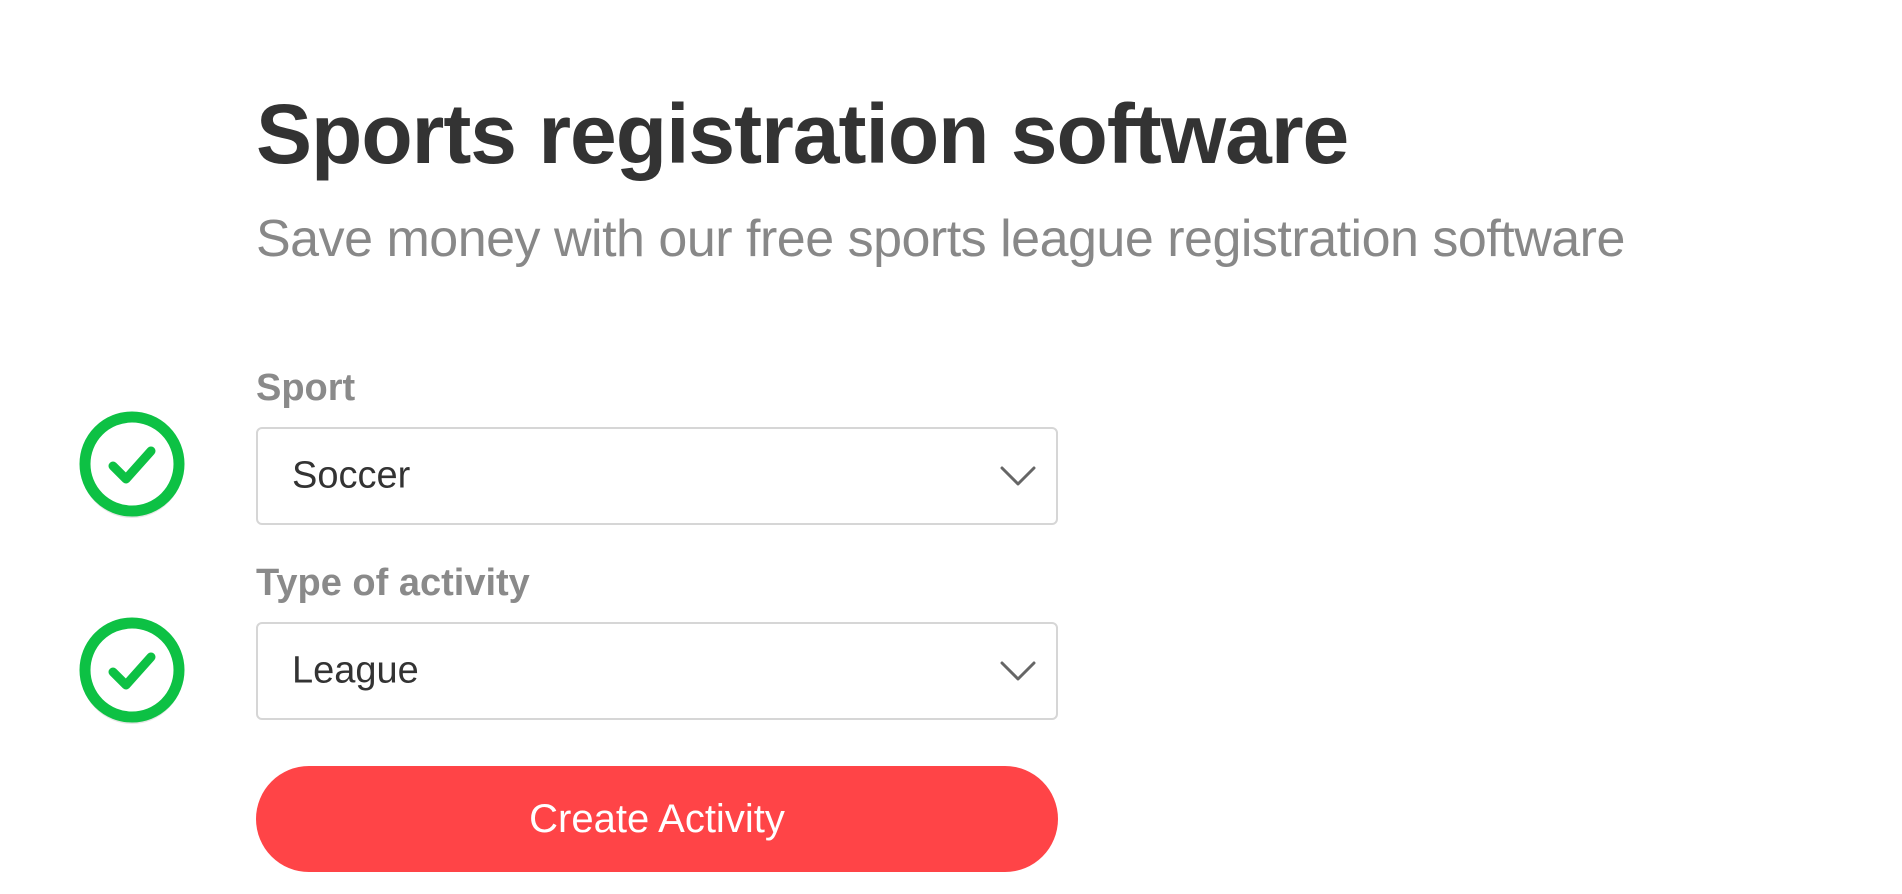 The width and height of the screenshot is (1902, 894). I want to click on sport-valid-check-icon, so click(132, 464).